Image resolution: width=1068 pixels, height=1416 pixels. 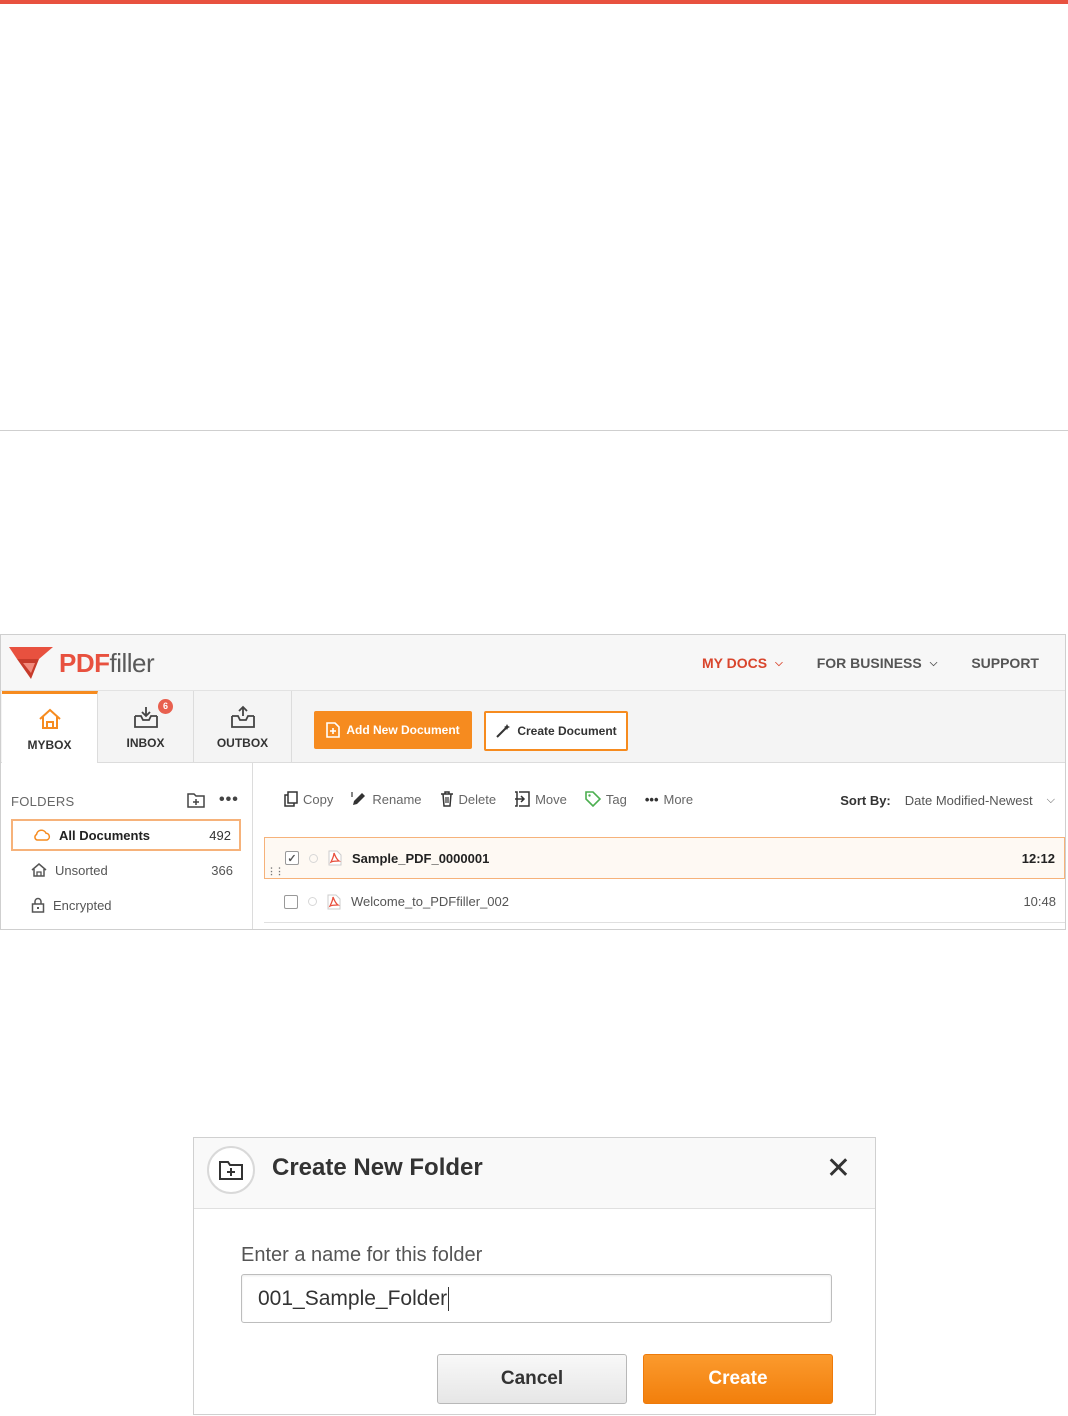 I want to click on copy-button: Copy, so click(x=308, y=799).